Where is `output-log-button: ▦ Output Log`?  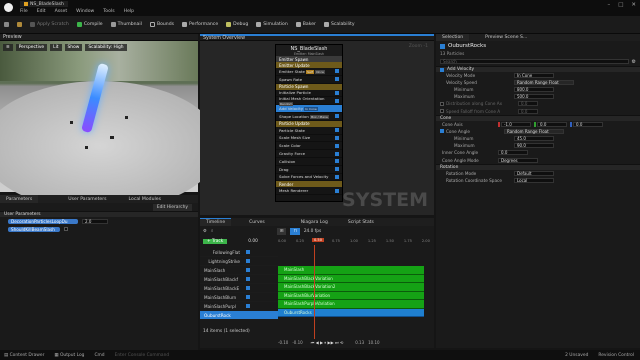
output-log-button: ▦ Output Log is located at coordinates (69, 355).